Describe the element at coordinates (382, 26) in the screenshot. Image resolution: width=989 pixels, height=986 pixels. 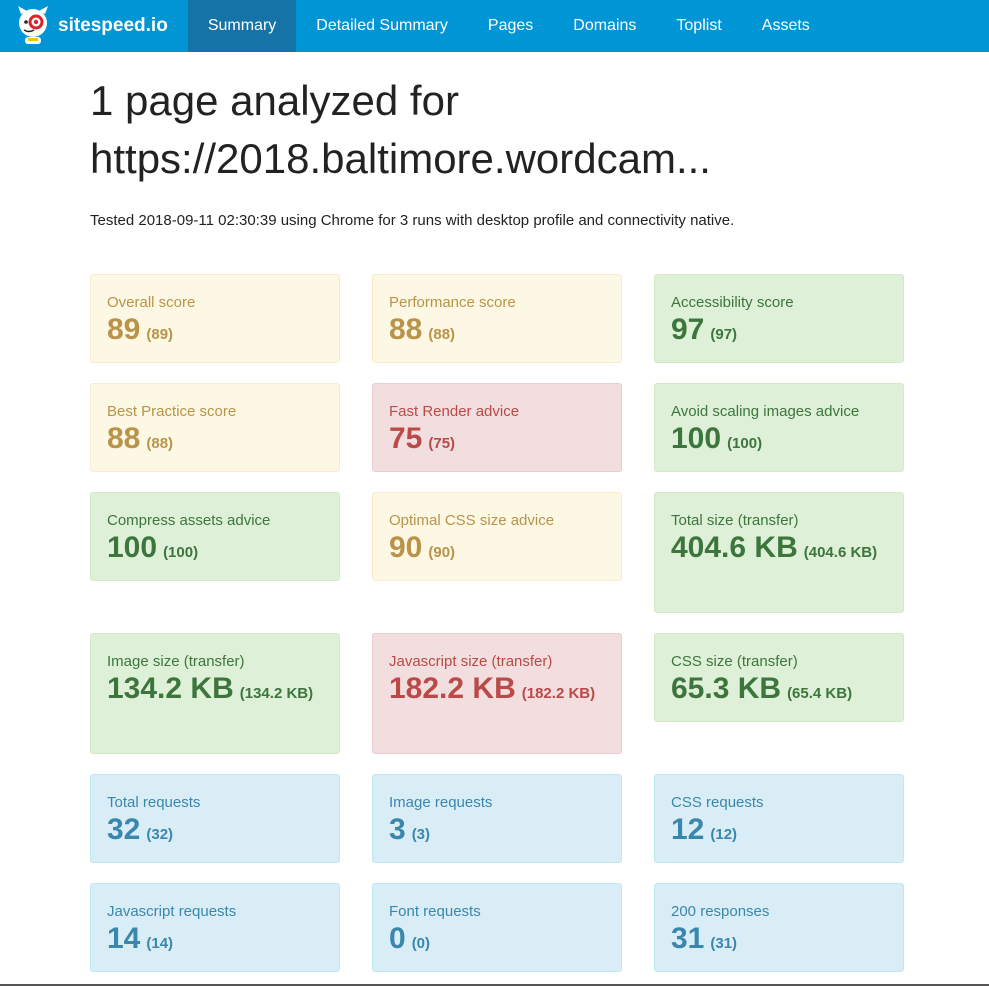
I see `nav-detailed-summary: Detailed Summary` at that location.